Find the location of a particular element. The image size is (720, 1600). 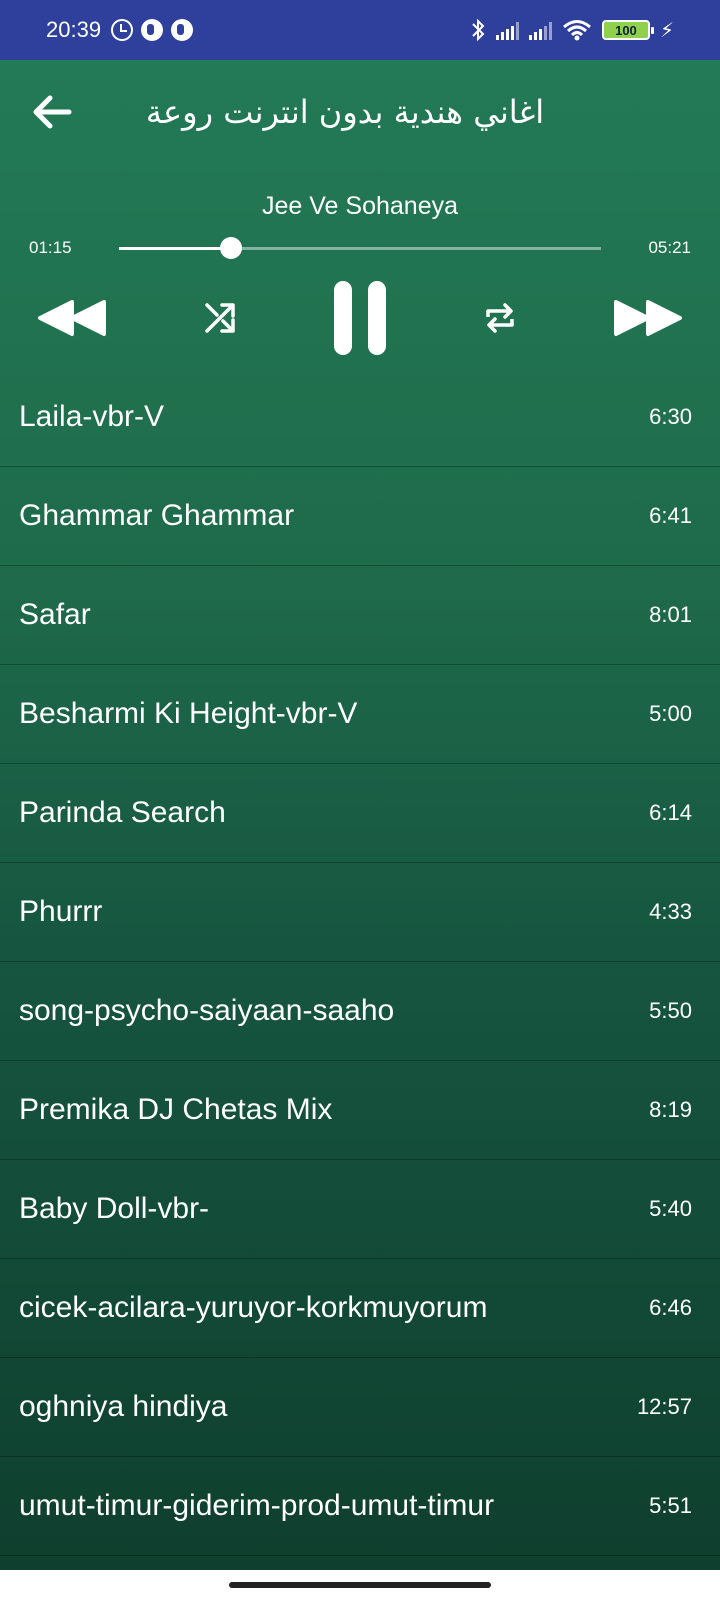

rewind-button is located at coordinates (72, 318).